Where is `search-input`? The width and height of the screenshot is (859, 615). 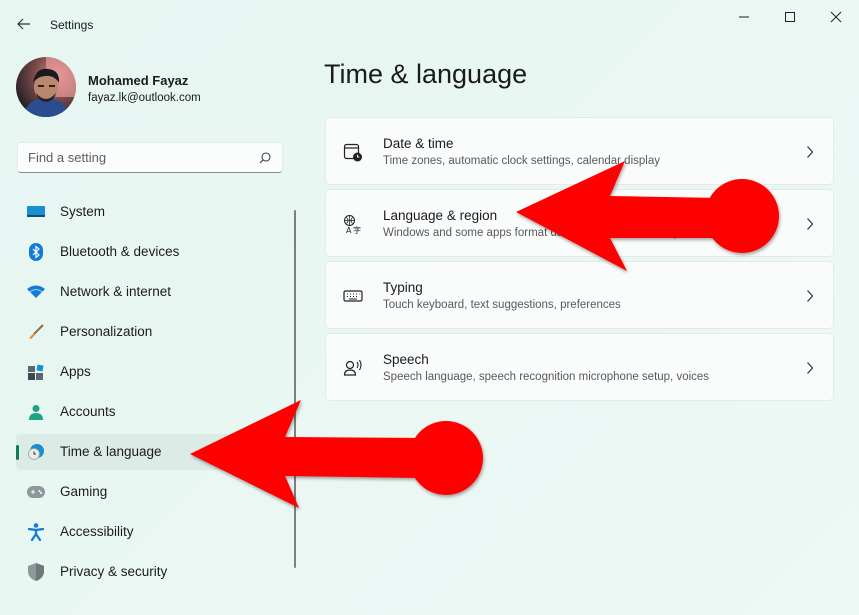 search-input is located at coordinates (133, 157).